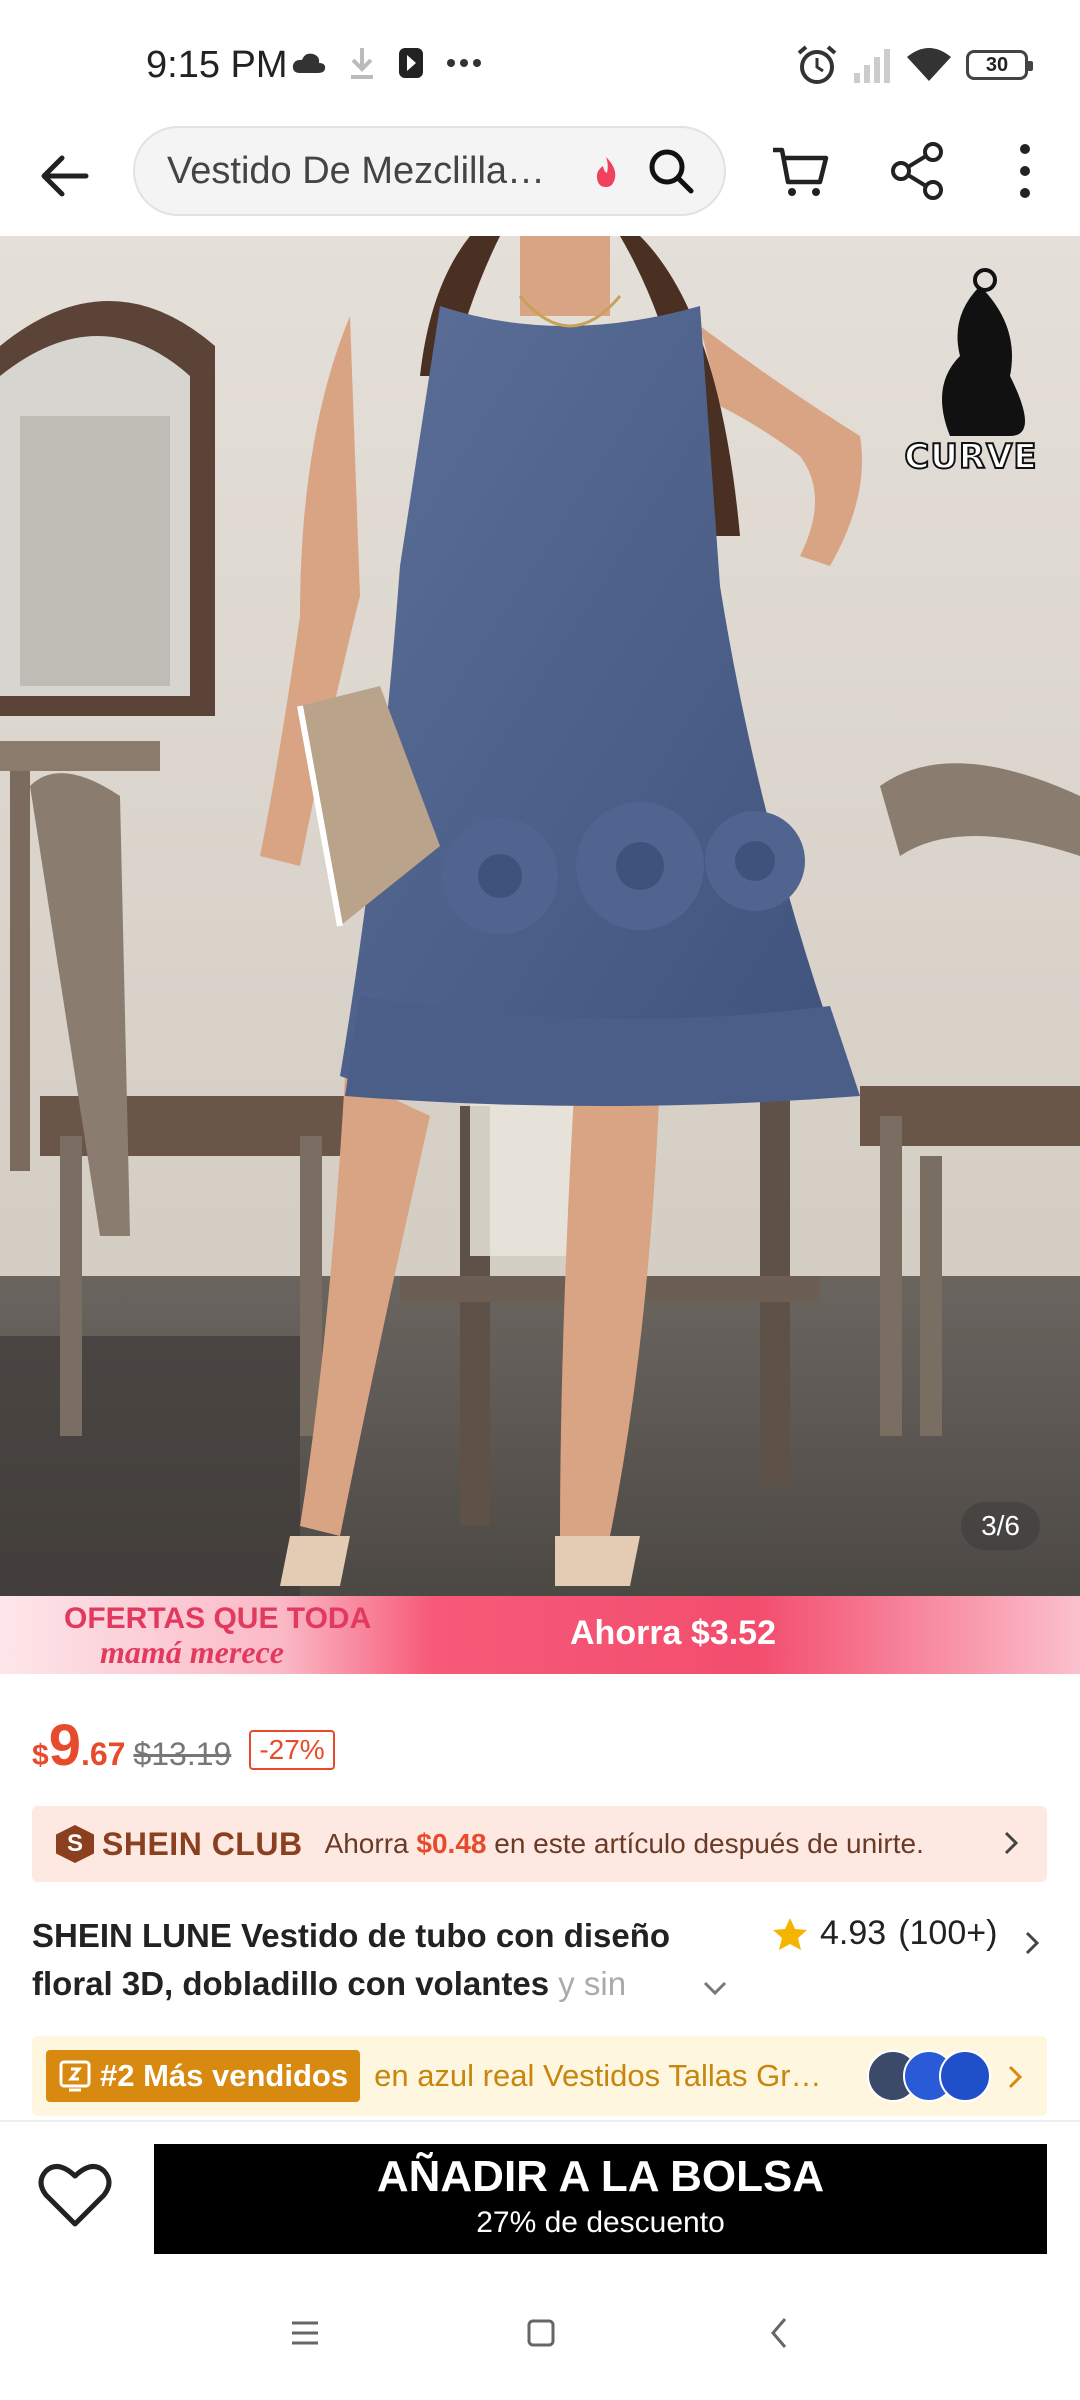 The width and height of the screenshot is (1080, 2400). Describe the element at coordinates (671, 171) in the screenshot. I see `search-icon` at that location.